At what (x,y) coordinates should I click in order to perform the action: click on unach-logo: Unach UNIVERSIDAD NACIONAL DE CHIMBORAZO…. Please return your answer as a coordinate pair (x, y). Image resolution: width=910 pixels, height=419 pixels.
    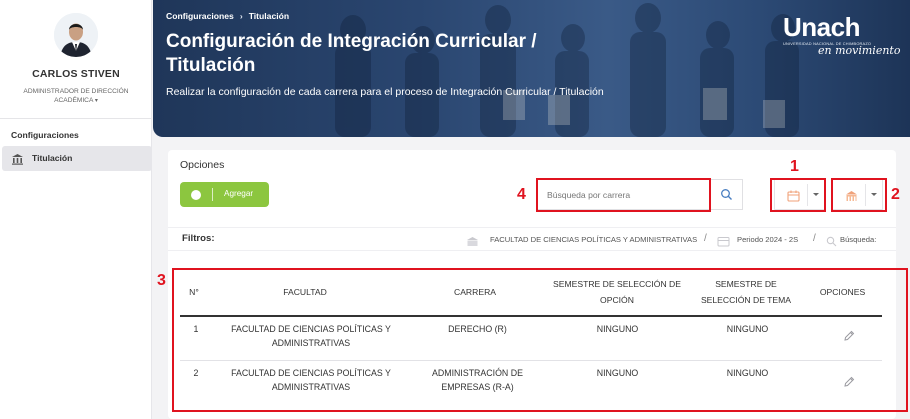
    Looking at the image, I should click on (841, 39).